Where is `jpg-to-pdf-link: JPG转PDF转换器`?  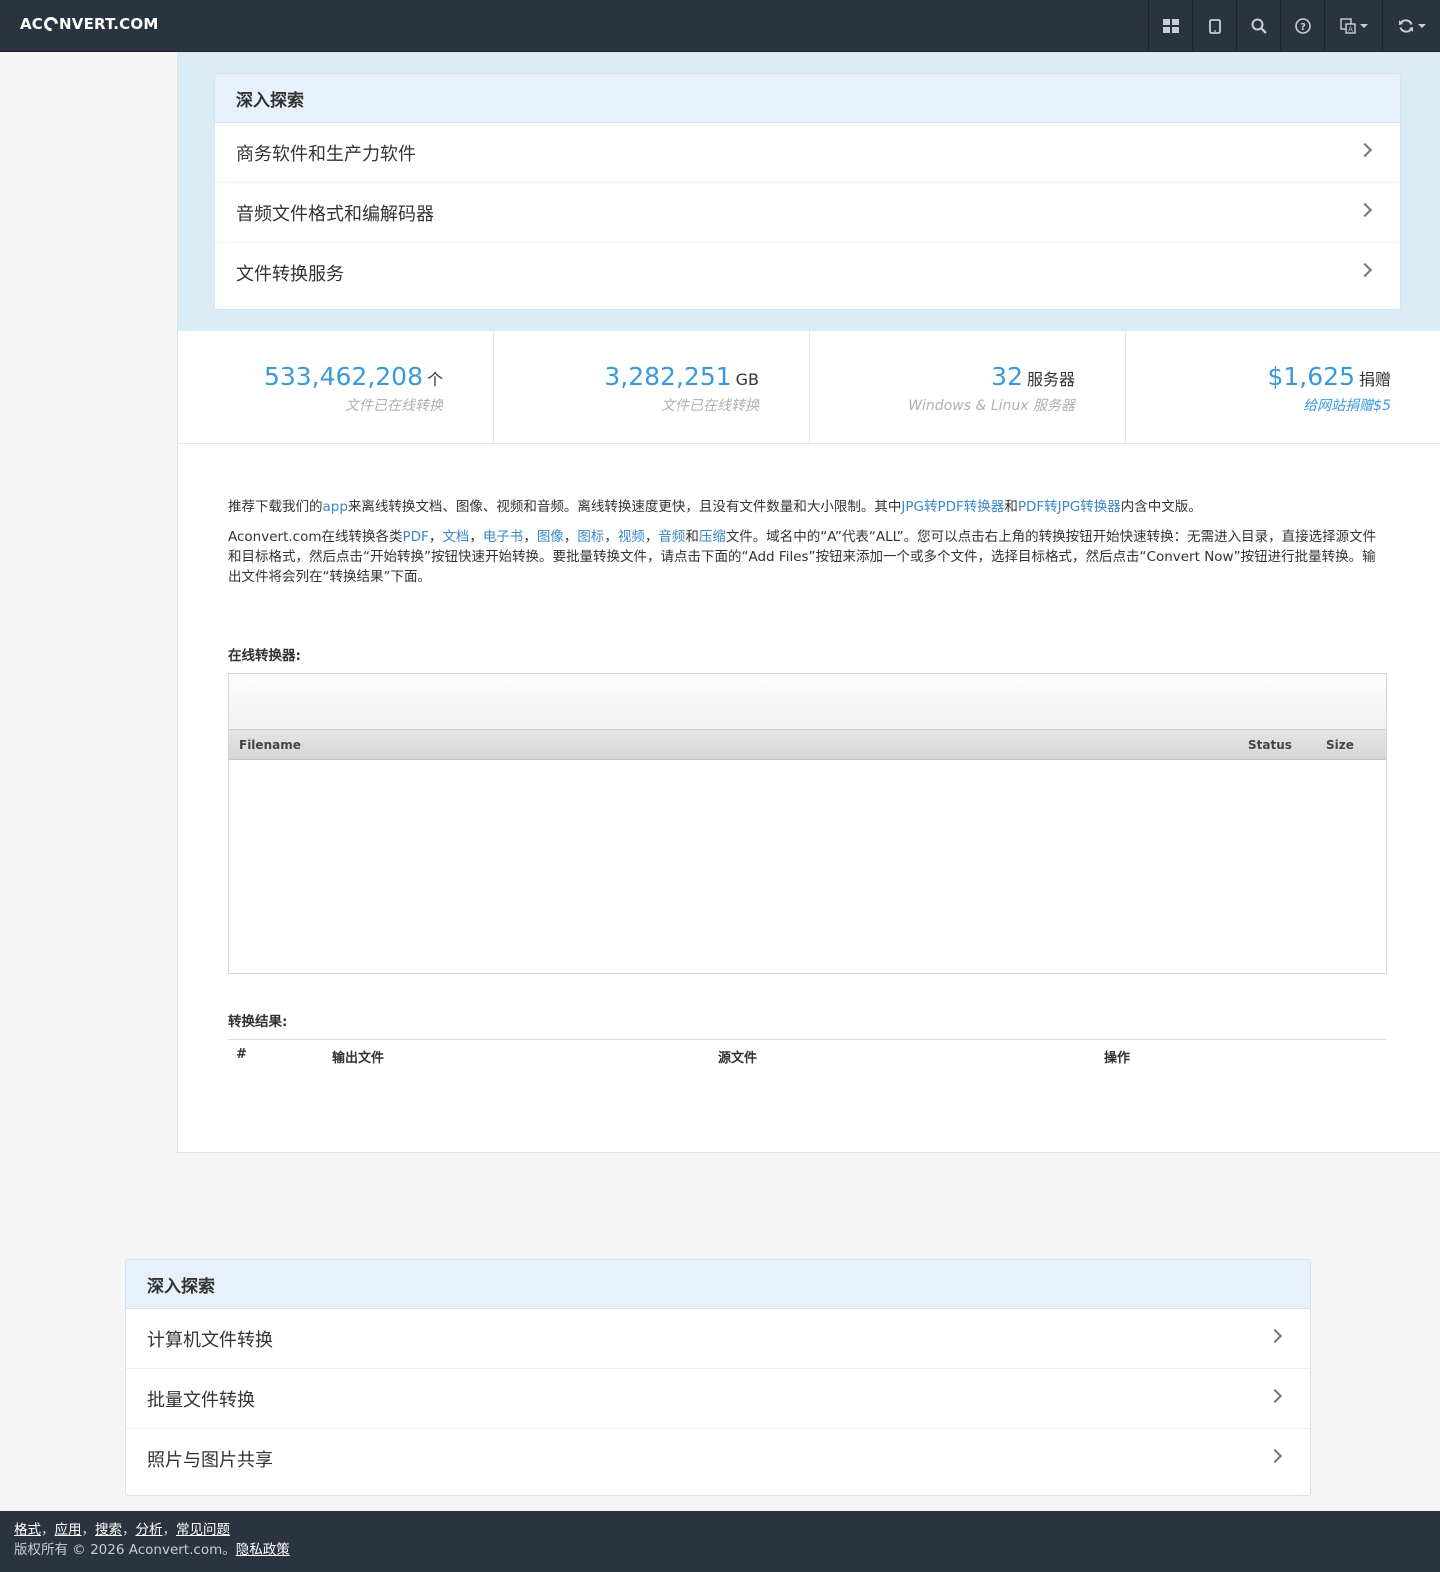
jpg-to-pdf-link: JPG转PDF转换器 is located at coordinates (952, 507).